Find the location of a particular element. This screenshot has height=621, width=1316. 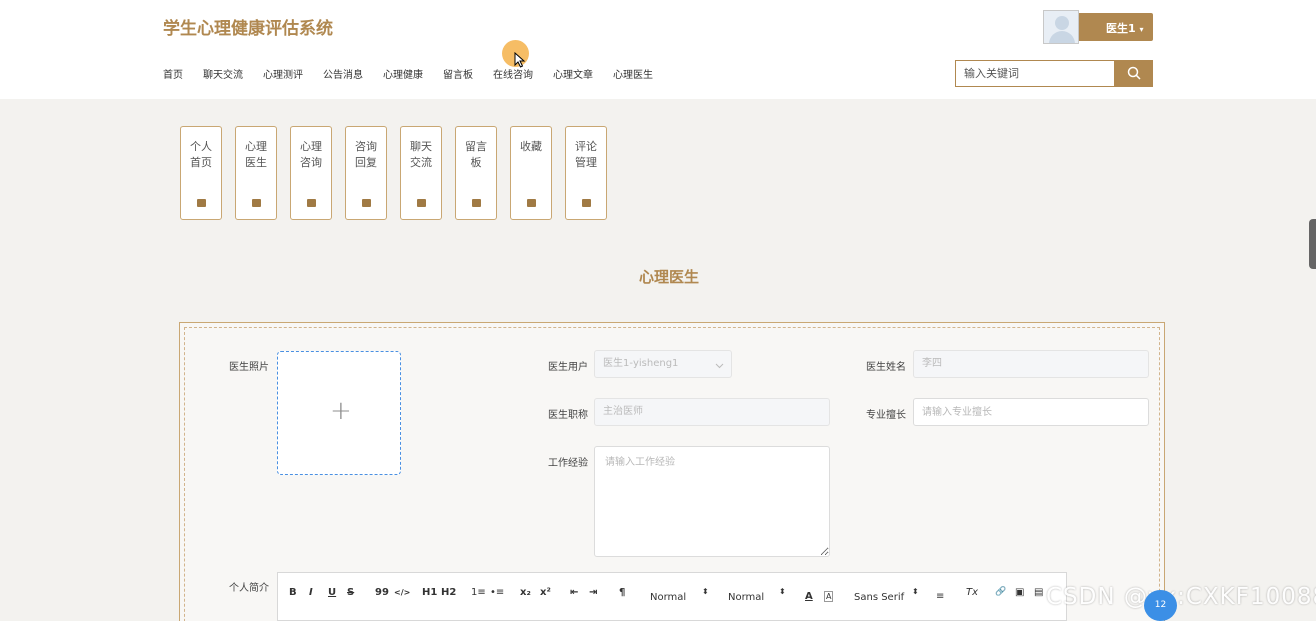

h2-button: H2 is located at coordinates (448, 592).